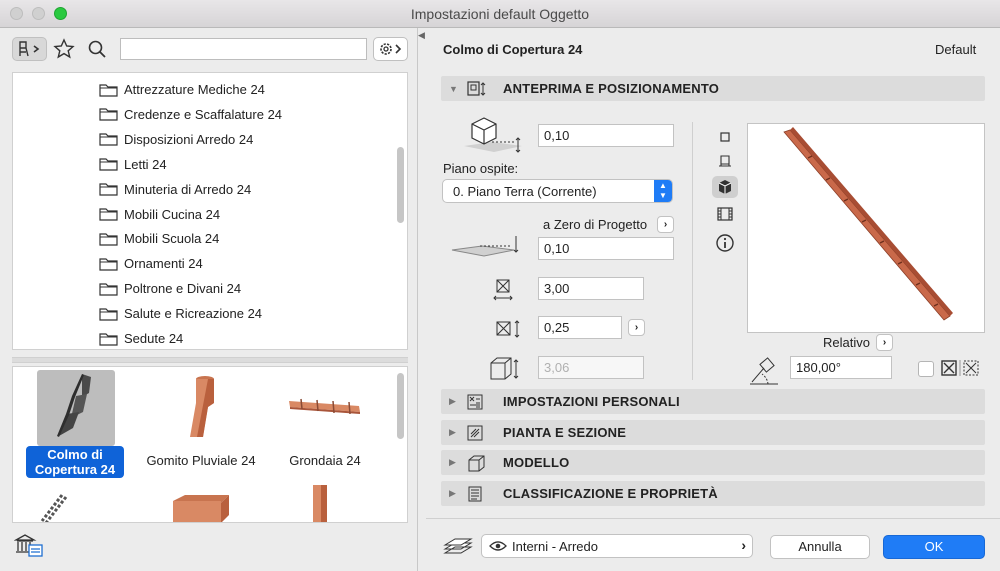 The height and width of the screenshot is (571, 1000). What do you see at coordinates (325, 408) in the screenshot?
I see `thumbnail-grondaia` at bounding box center [325, 408].